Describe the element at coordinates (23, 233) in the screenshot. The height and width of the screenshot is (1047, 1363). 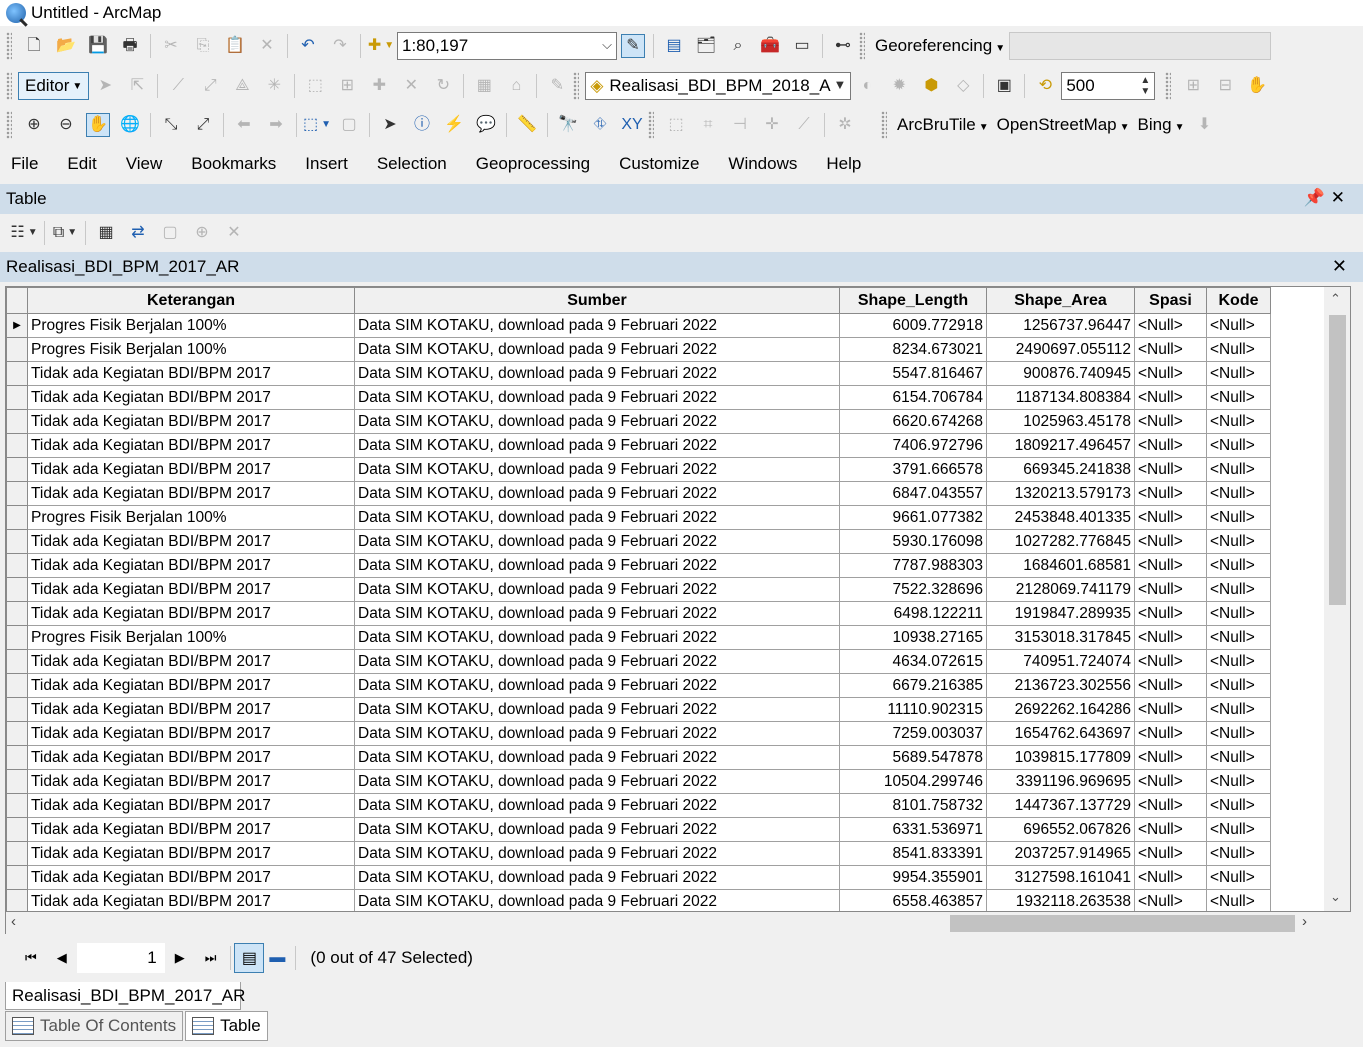
I see `table-options-icon: ☷ ▼` at that location.